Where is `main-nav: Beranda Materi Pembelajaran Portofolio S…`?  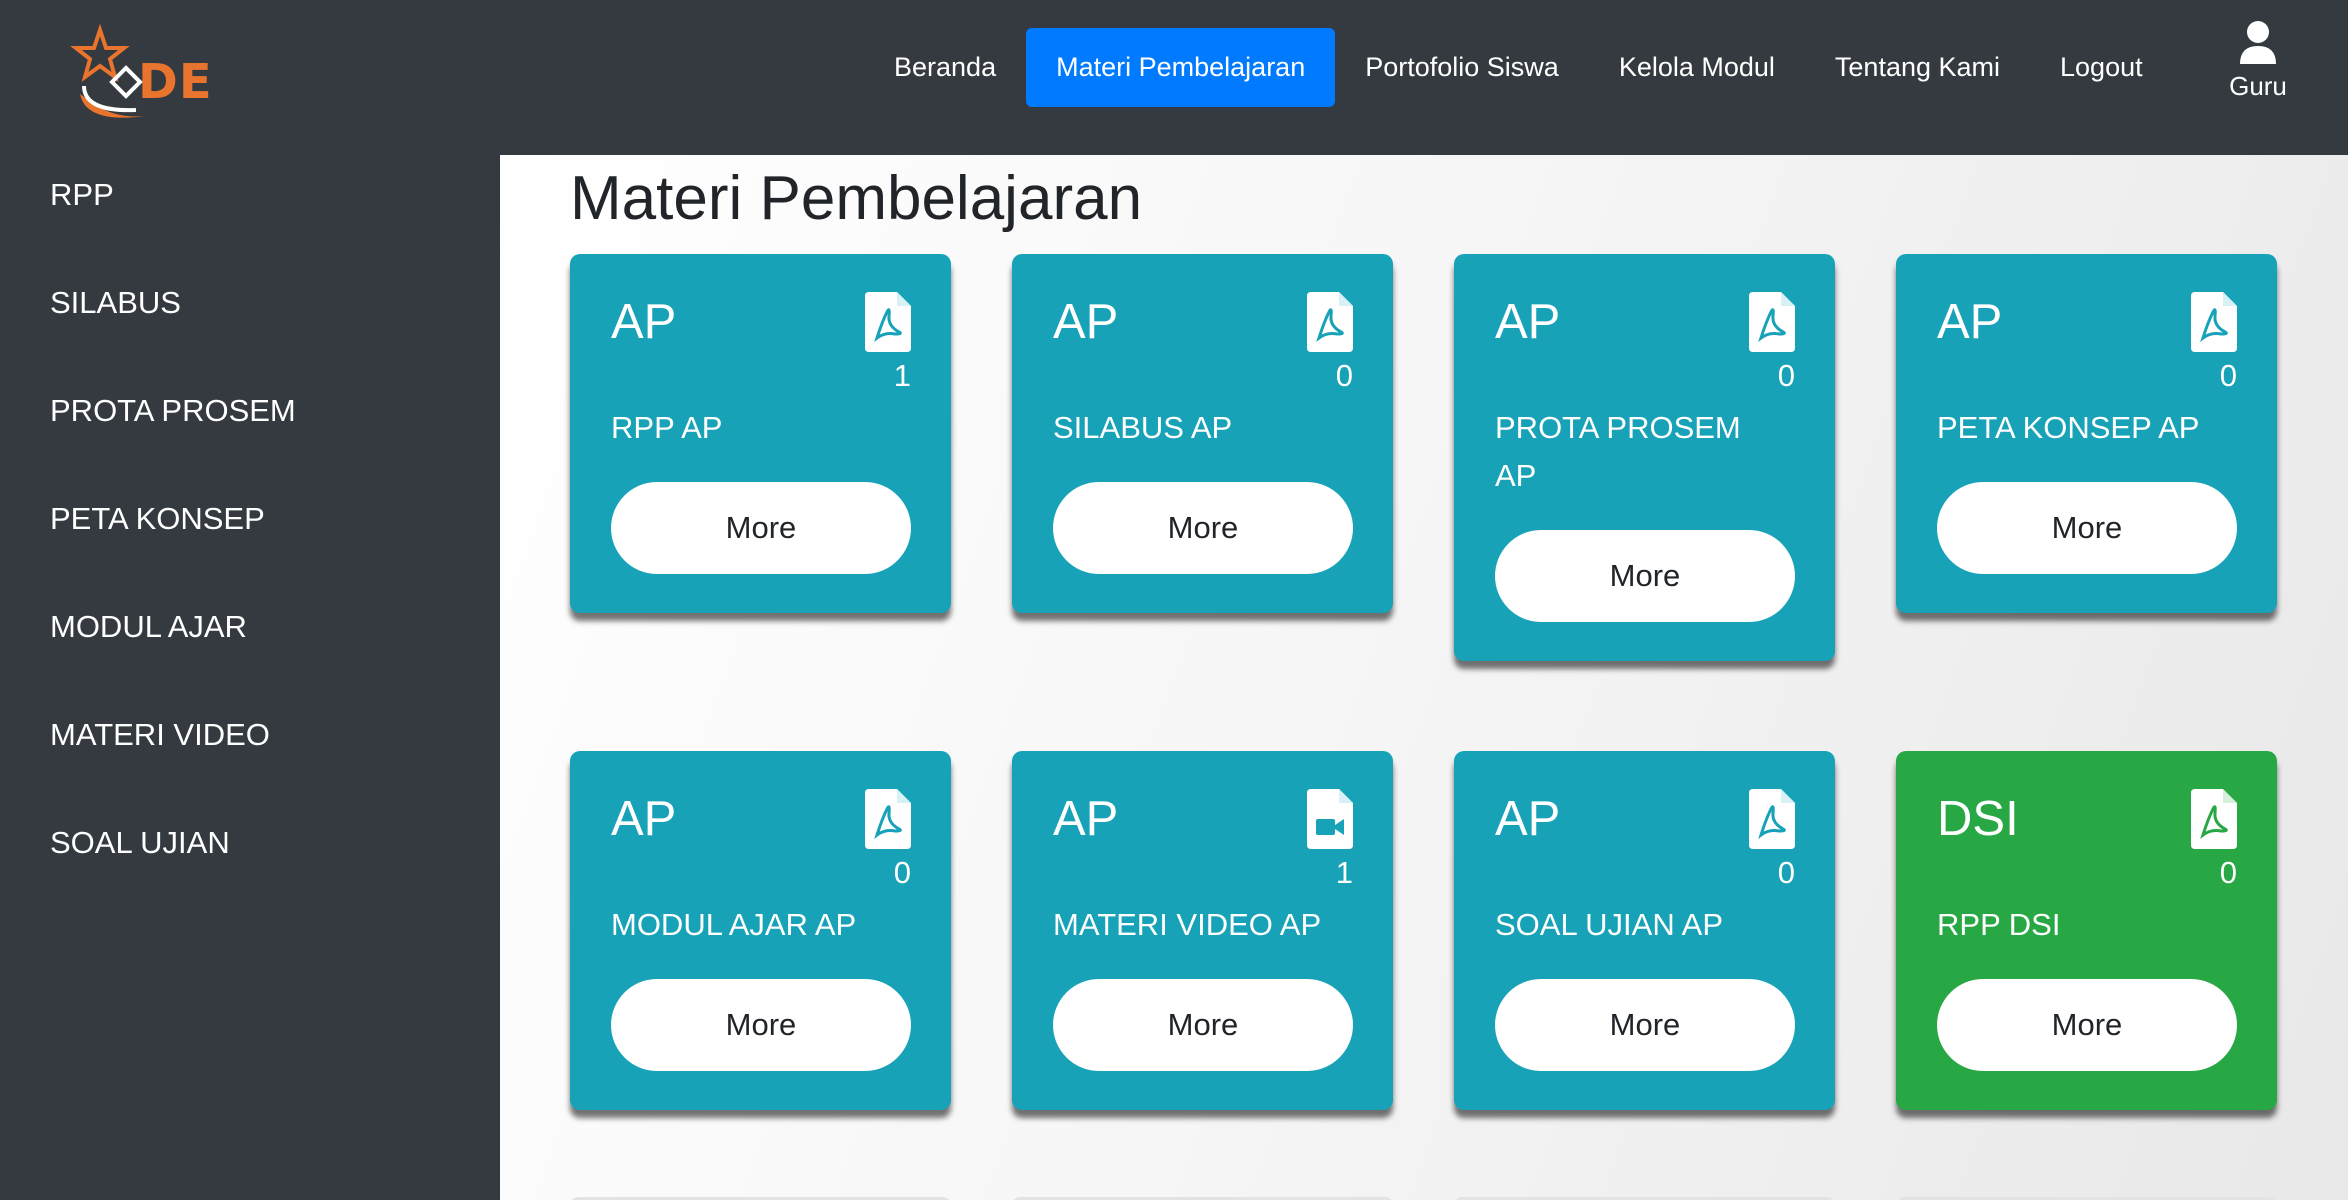
main-nav: Beranda Materi Pembelajaran Portofolio S… is located at coordinates (1518, 67).